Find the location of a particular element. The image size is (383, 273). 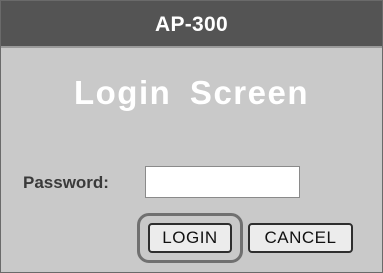

password-field is located at coordinates (222, 182).